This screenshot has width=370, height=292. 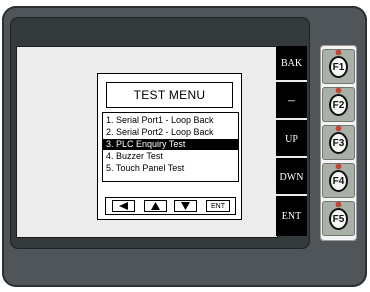 I want to click on f2-key-label: F2, so click(x=338, y=105).